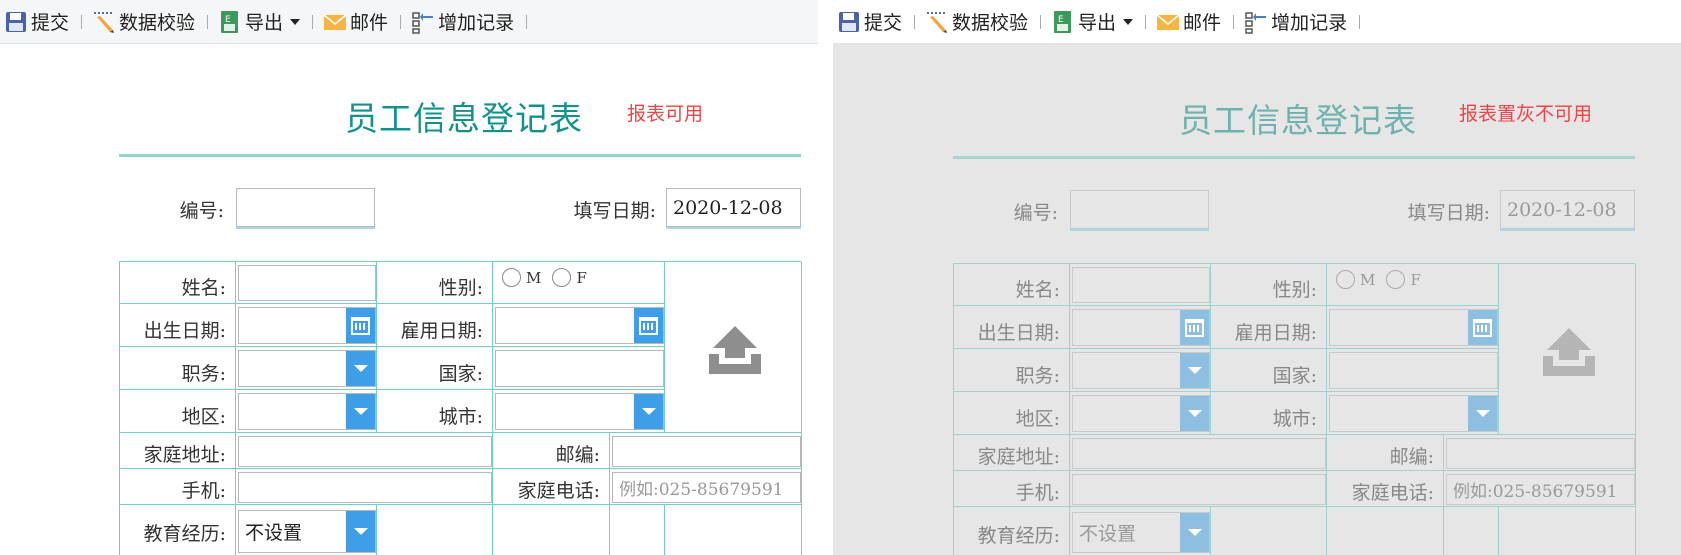 Image resolution: width=1681 pixels, height=555 pixels. I want to click on country-label: 国家:, so click(460, 374).